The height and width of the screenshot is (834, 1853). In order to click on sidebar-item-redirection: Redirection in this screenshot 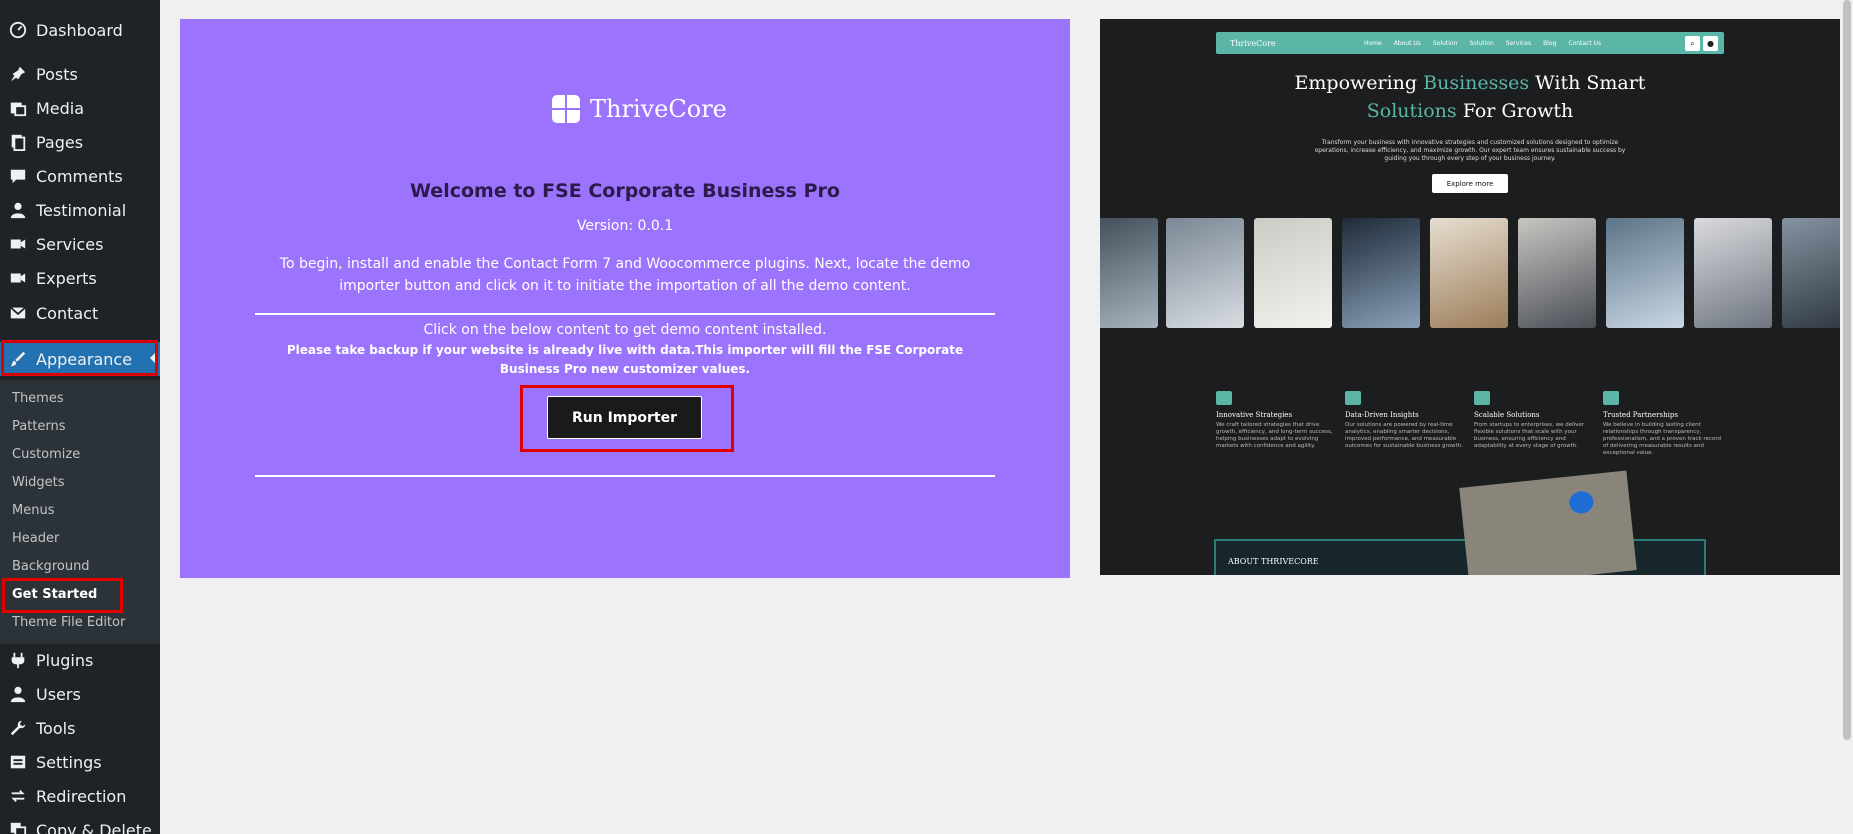, I will do `click(80, 796)`.